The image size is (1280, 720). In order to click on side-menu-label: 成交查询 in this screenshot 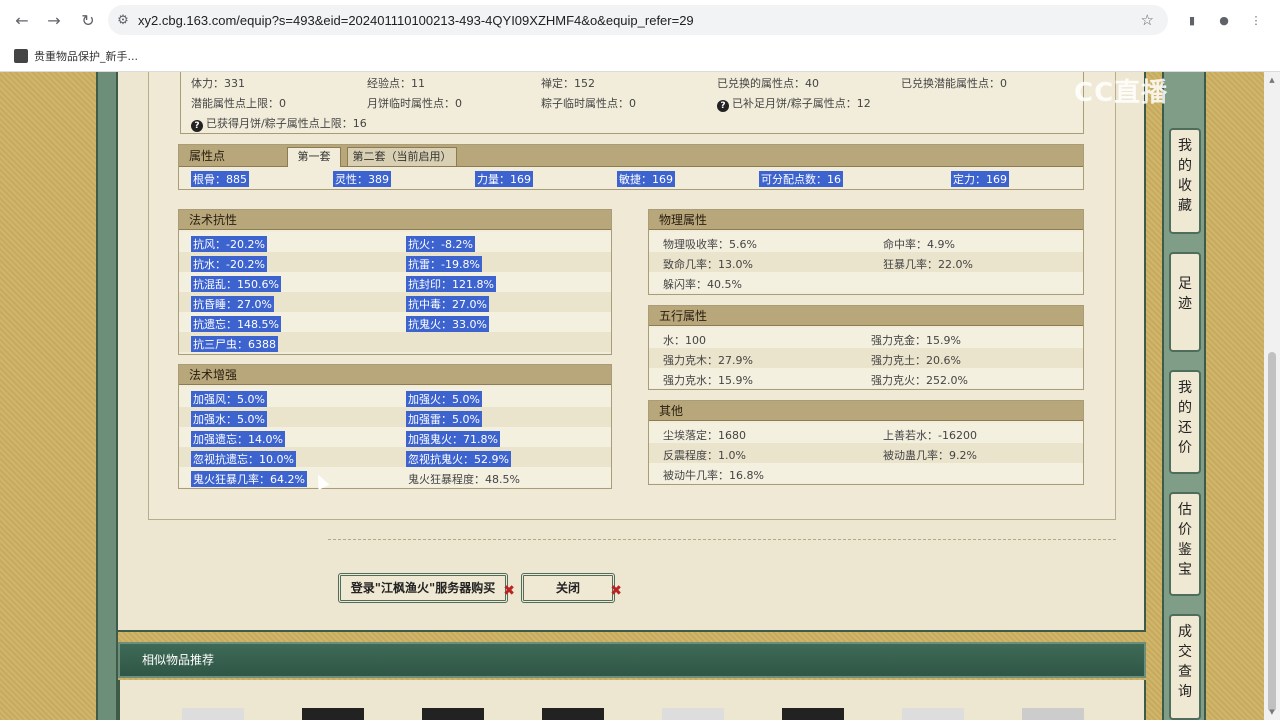, I will do `click(1185, 662)`.